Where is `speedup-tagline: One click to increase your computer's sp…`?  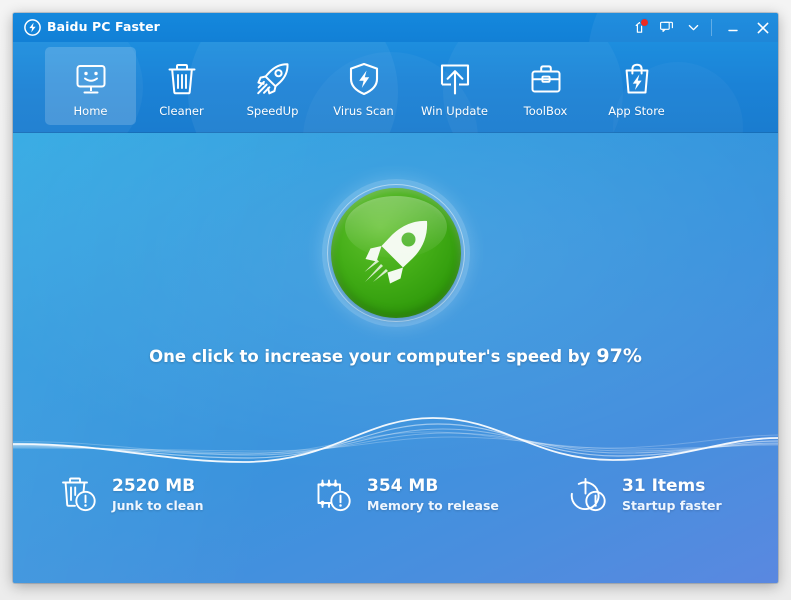 speedup-tagline: One click to increase your computer's sp… is located at coordinates (395, 356).